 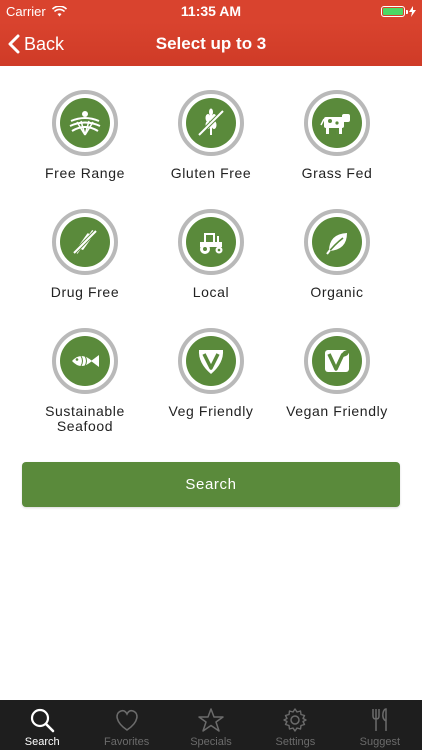 I want to click on back-label: Back, so click(x=44, y=43).